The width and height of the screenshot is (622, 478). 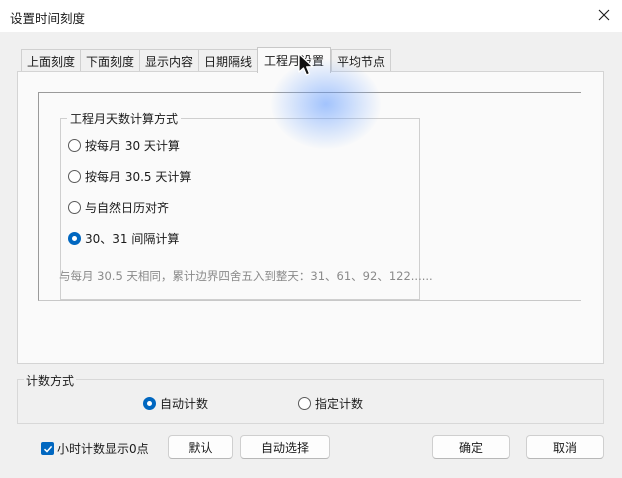 I want to click on button-label: 确定, so click(x=470, y=447).